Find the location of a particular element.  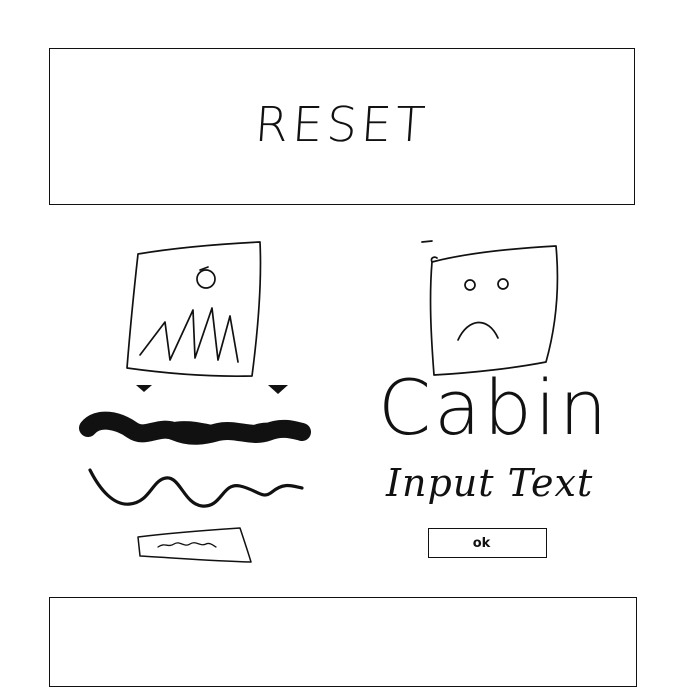

triangle-marker-icon is located at coordinates (212, 389).